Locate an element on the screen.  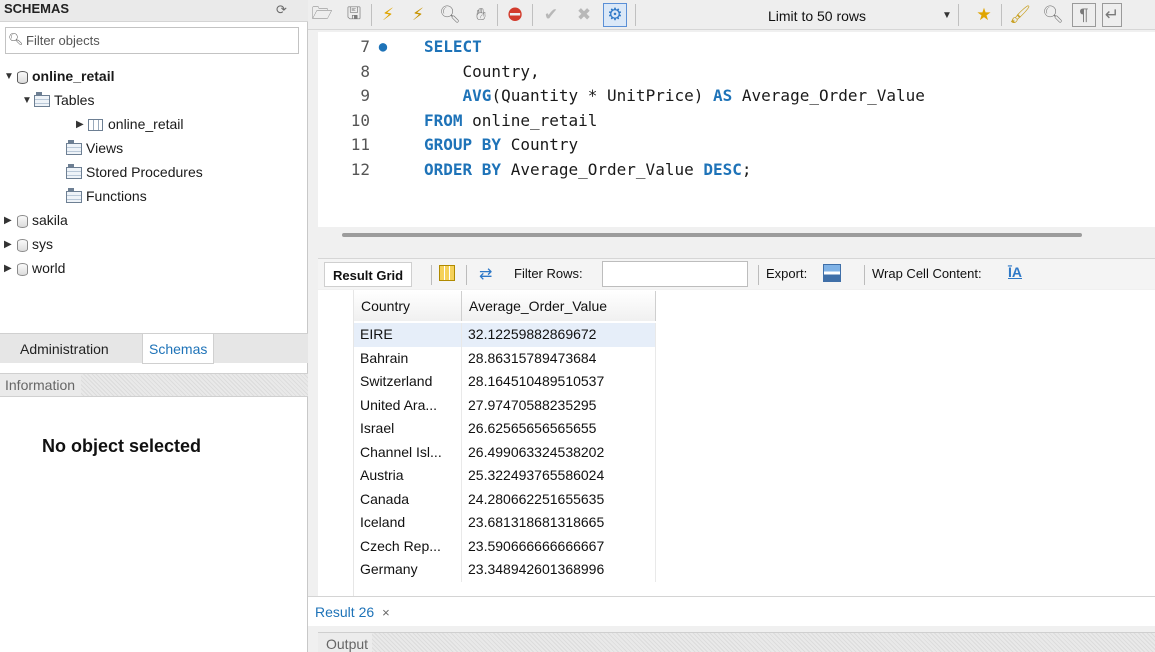
table-row: Switzerland 28.164510489510537 is located at coordinates (505, 382).